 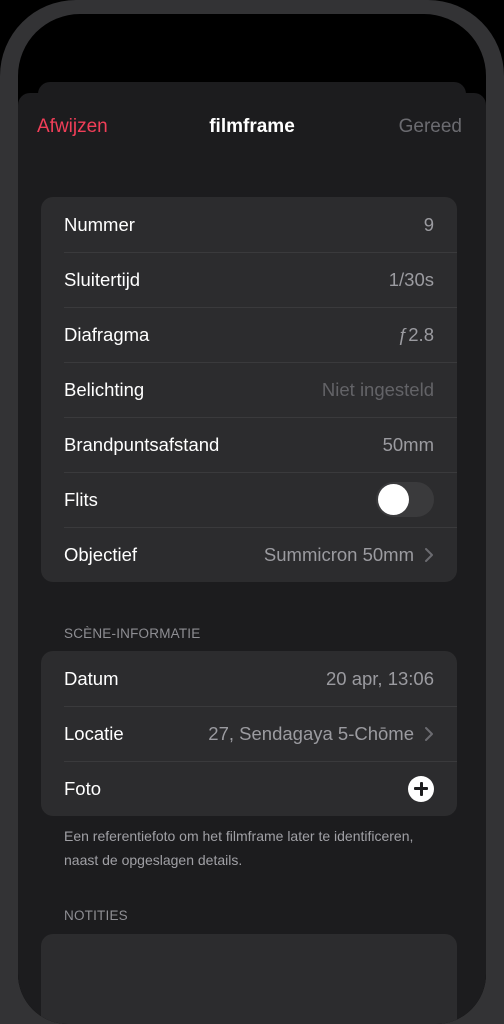 I want to click on exposure-row: Belichting Niet ingesteld, so click(x=249, y=389).